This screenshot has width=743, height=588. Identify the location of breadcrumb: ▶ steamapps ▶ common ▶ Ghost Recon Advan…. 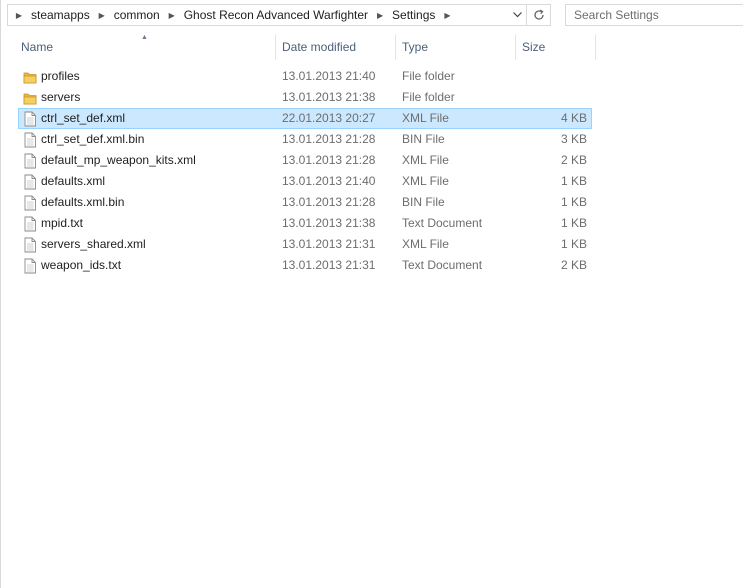
(258, 15).